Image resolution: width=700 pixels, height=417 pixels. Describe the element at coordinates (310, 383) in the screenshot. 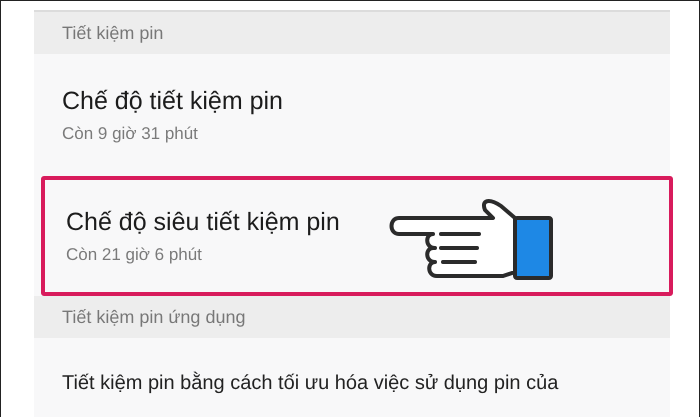

I see `setting-description: Tiết kiệm pin bằng cách tối ưu hóa việc sử dụng pin của` at that location.